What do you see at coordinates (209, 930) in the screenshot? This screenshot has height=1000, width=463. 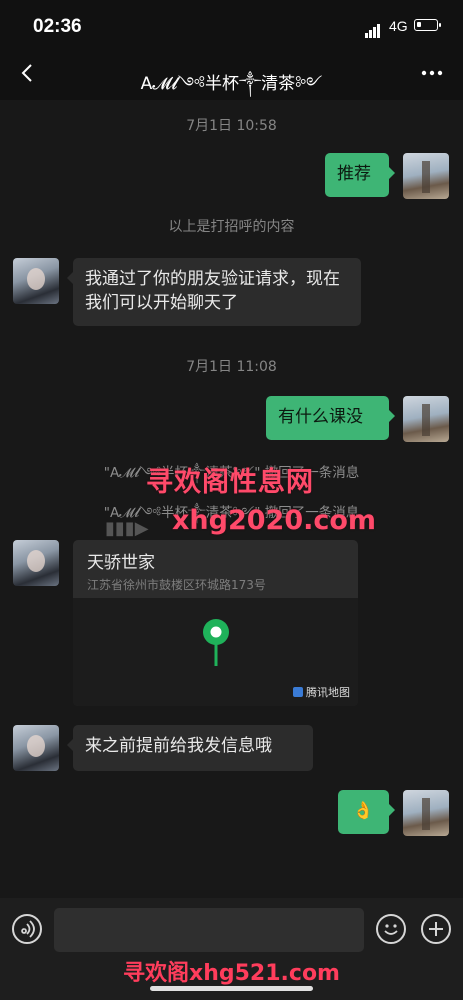 I see `message-input` at bounding box center [209, 930].